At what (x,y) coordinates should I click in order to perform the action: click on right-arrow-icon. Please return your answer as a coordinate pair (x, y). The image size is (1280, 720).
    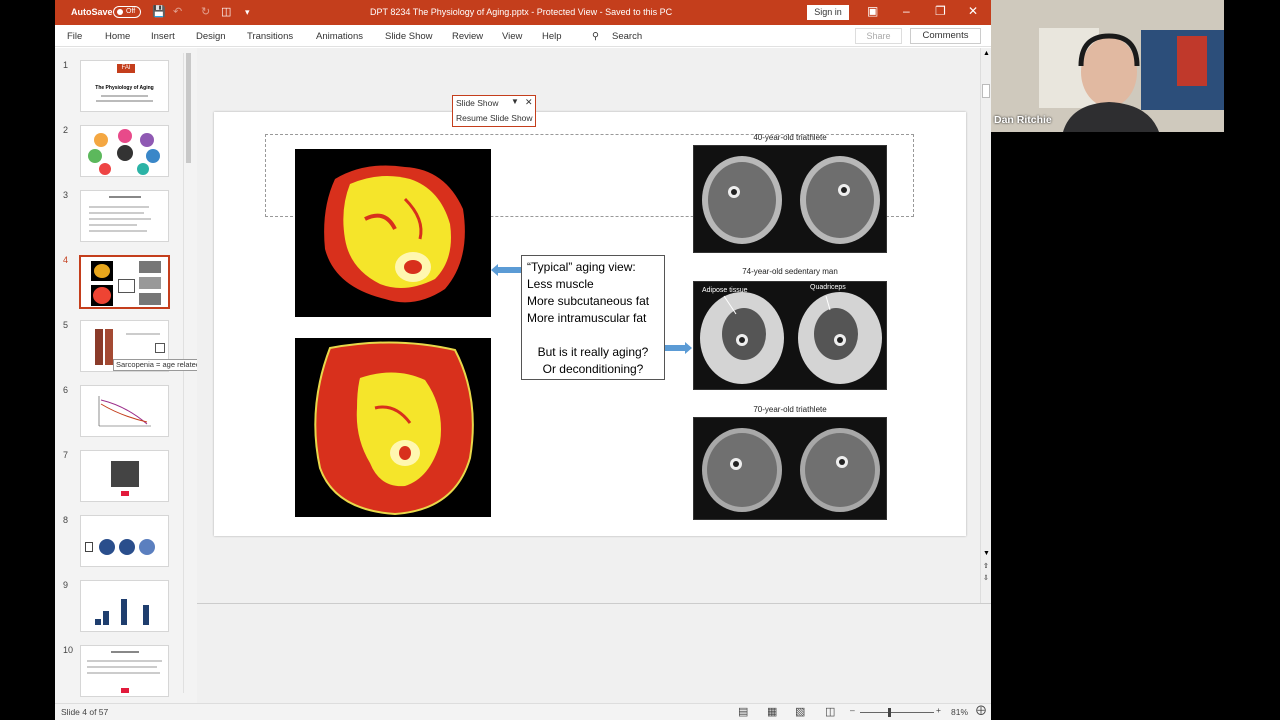
    Looking at the image, I should click on (677, 348).